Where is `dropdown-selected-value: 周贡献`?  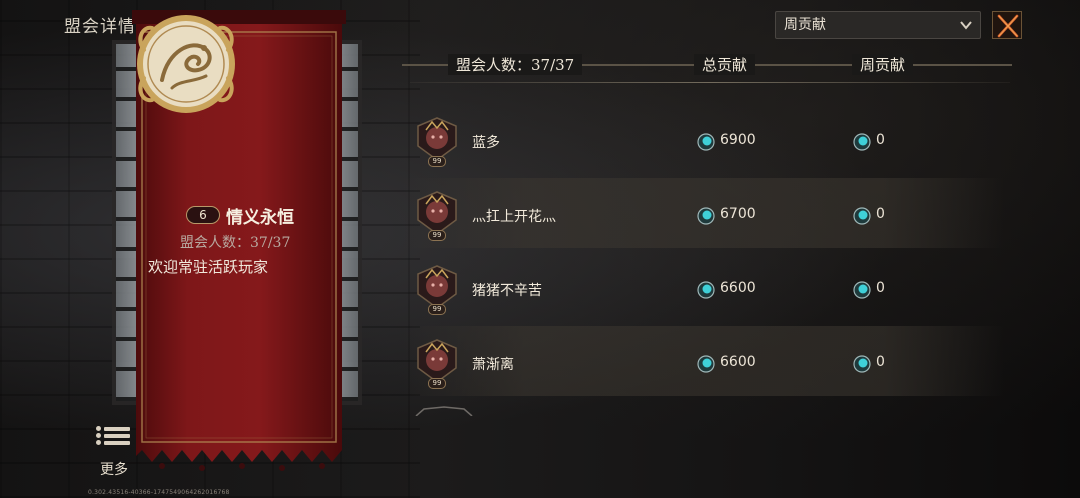 dropdown-selected-value: 周贡献 is located at coordinates (805, 25).